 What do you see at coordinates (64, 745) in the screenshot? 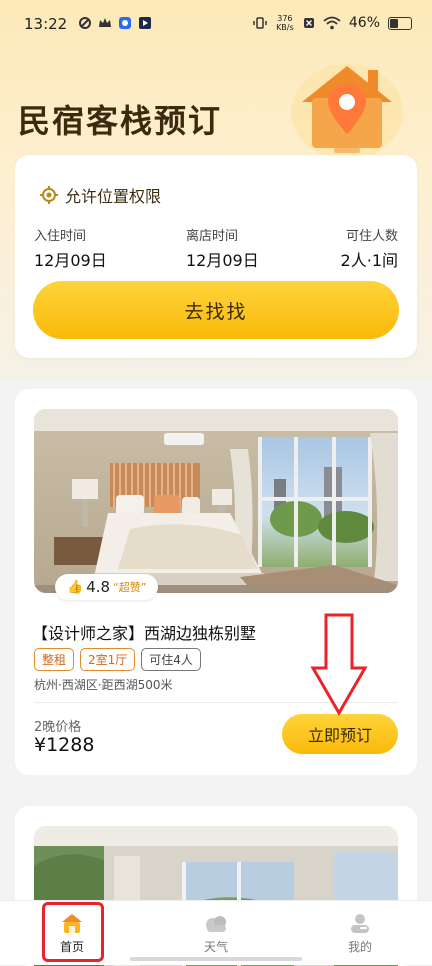
I see `price-value: ¥1288` at bounding box center [64, 745].